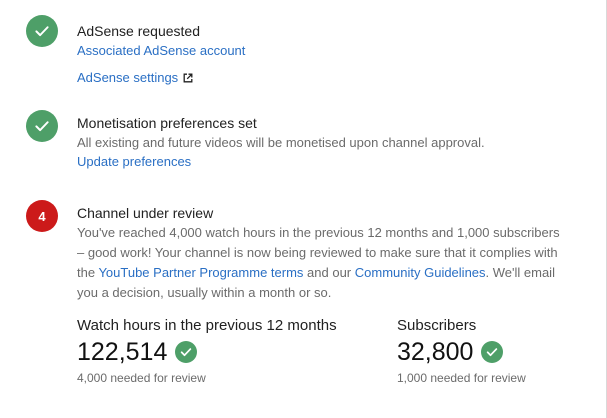 This screenshot has height=418, width=607. Describe the element at coordinates (200, 272) in the screenshot. I see `youtube-partner-programme-terms-link: YouTube Partner Programme terms` at that location.